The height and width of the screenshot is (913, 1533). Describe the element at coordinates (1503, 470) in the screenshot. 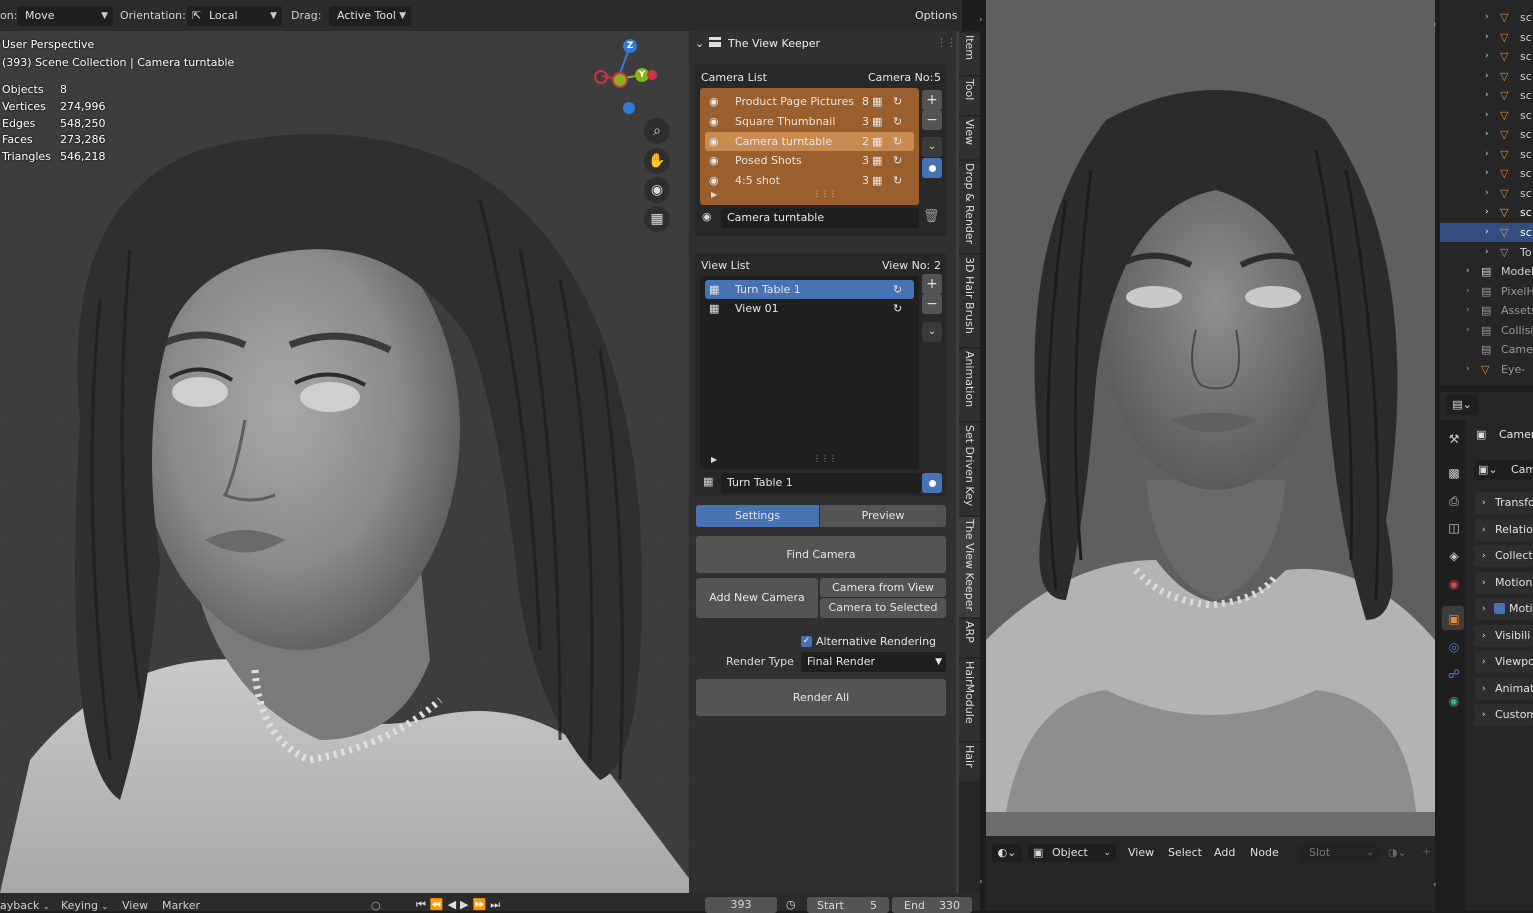

I see `object-data-field: ▣⌄ Cam` at that location.